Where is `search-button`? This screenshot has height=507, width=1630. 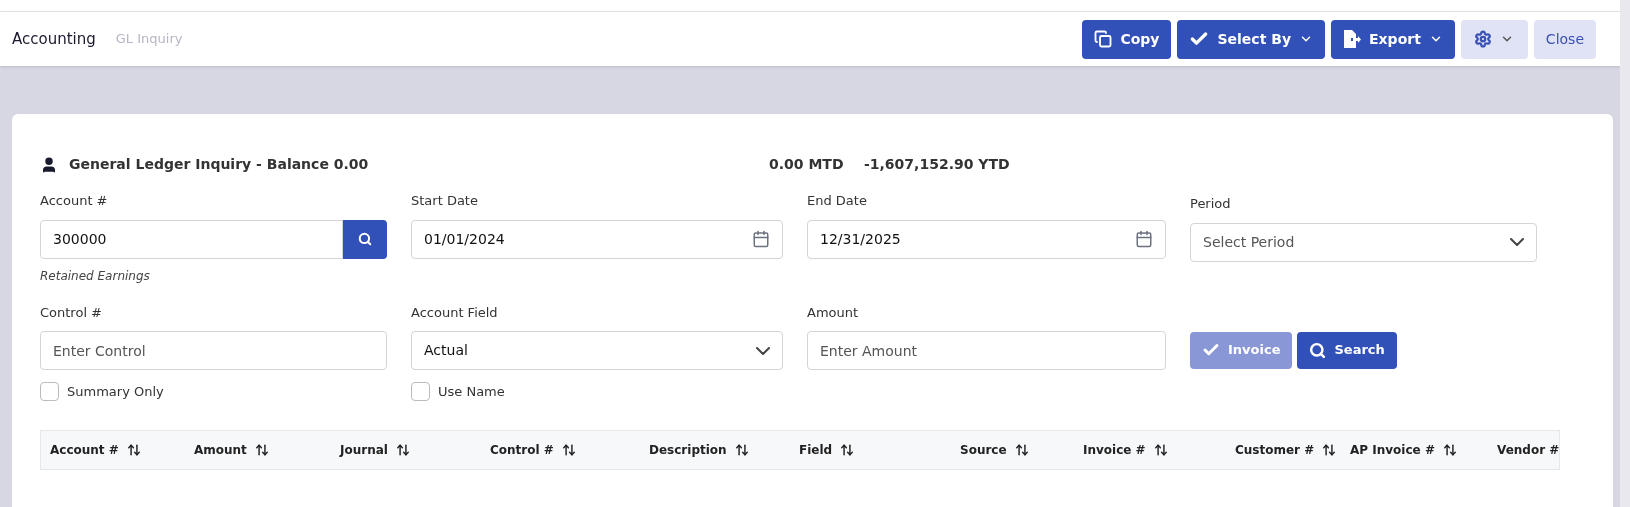 search-button is located at coordinates (365, 239).